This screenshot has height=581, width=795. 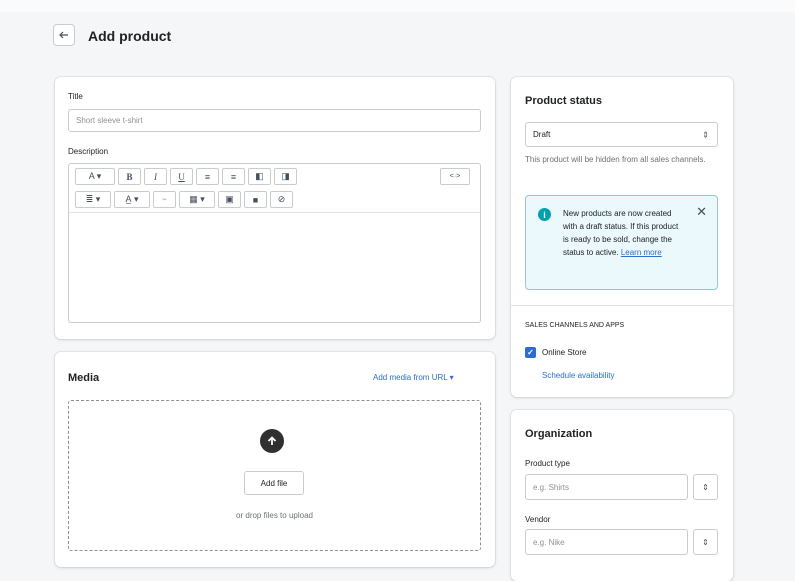 What do you see at coordinates (197, 199) in the screenshot?
I see `table-button: ▦ ▾` at bounding box center [197, 199].